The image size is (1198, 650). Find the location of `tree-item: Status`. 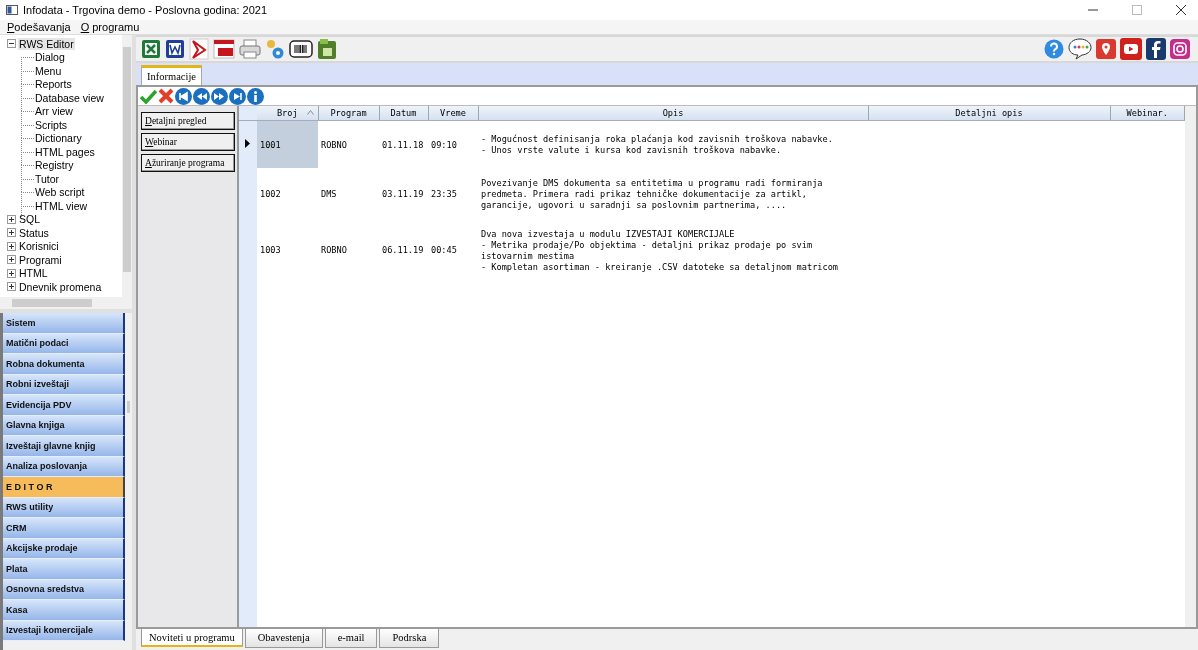

tree-item: Status is located at coordinates (34, 232).